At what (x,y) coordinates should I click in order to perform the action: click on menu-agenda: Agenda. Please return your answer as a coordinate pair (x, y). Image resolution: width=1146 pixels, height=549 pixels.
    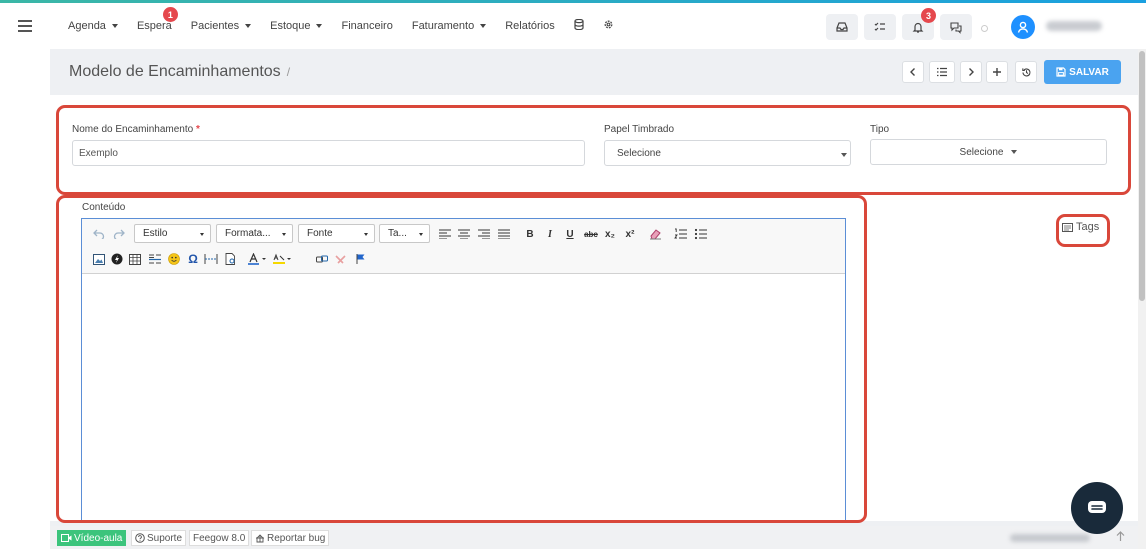
    Looking at the image, I should click on (93, 26).